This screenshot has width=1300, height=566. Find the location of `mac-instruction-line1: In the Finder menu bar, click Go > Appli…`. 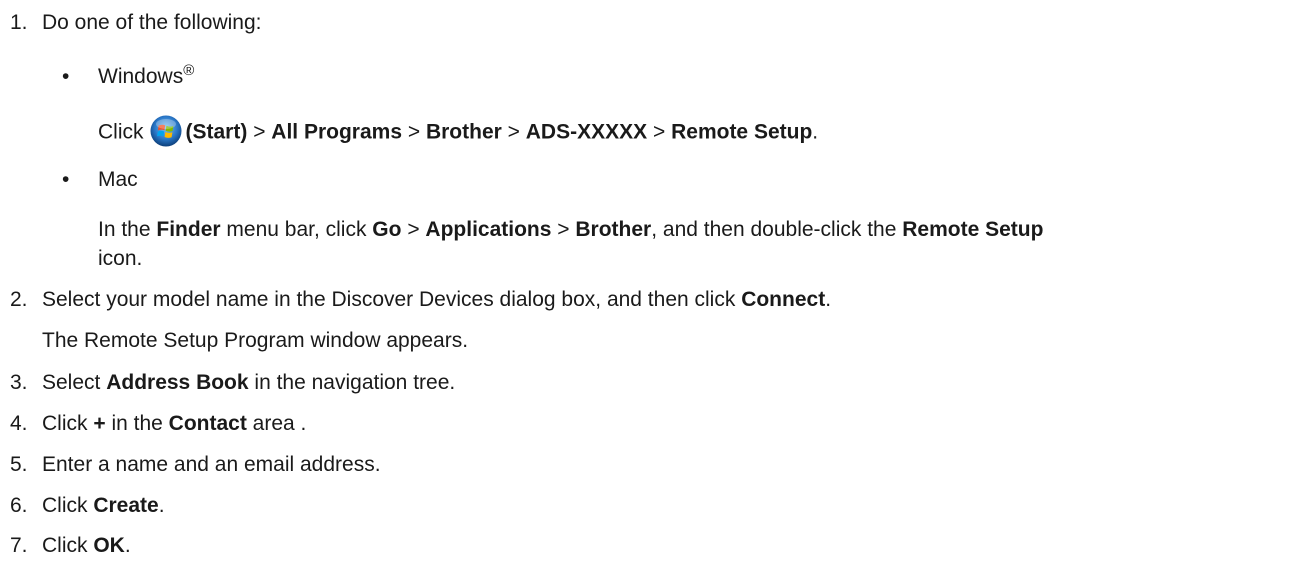

mac-instruction-line1: In the Finder menu bar, click Go > Appli… is located at coordinates (571, 229).